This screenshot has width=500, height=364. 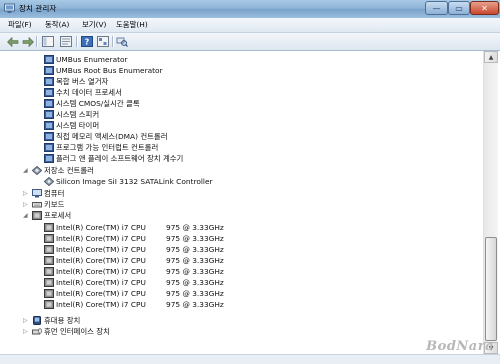 What do you see at coordinates (484, 8) in the screenshot?
I see `close-button: ✕` at bounding box center [484, 8].